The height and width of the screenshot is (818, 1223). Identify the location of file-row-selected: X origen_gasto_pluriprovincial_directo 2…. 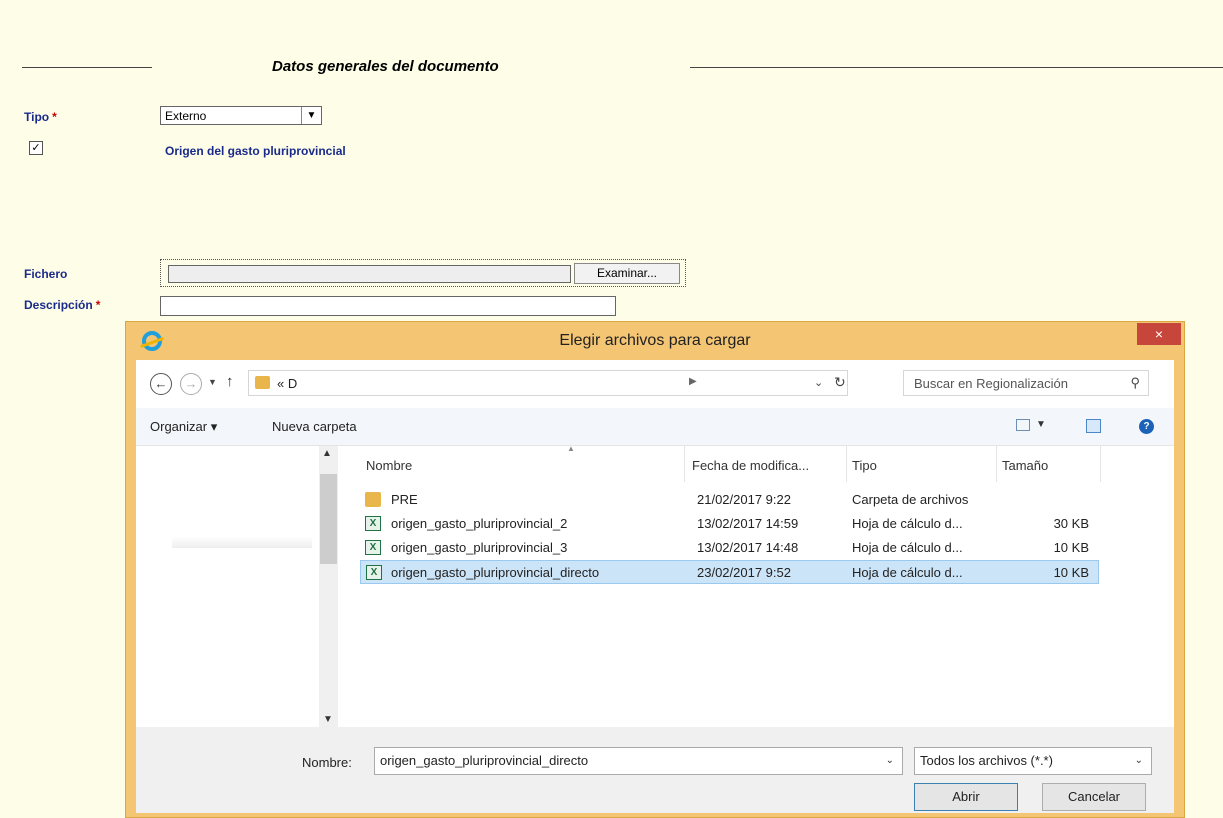
(729, 572).